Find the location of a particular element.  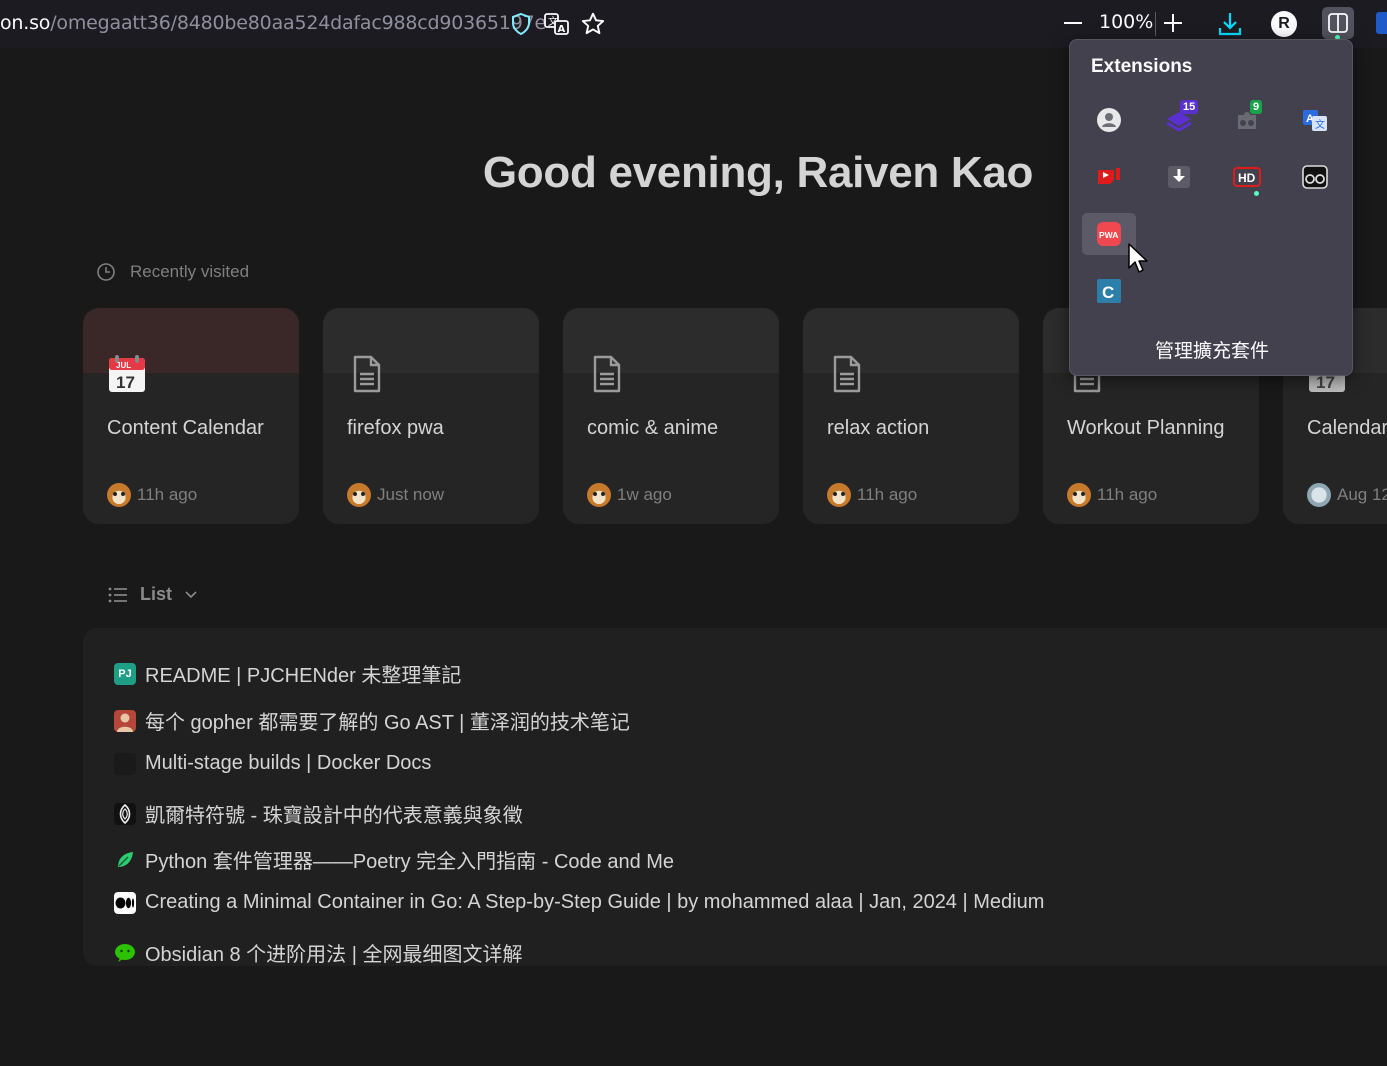

card-title: Content Calendar is located at coordinates (185, 428).